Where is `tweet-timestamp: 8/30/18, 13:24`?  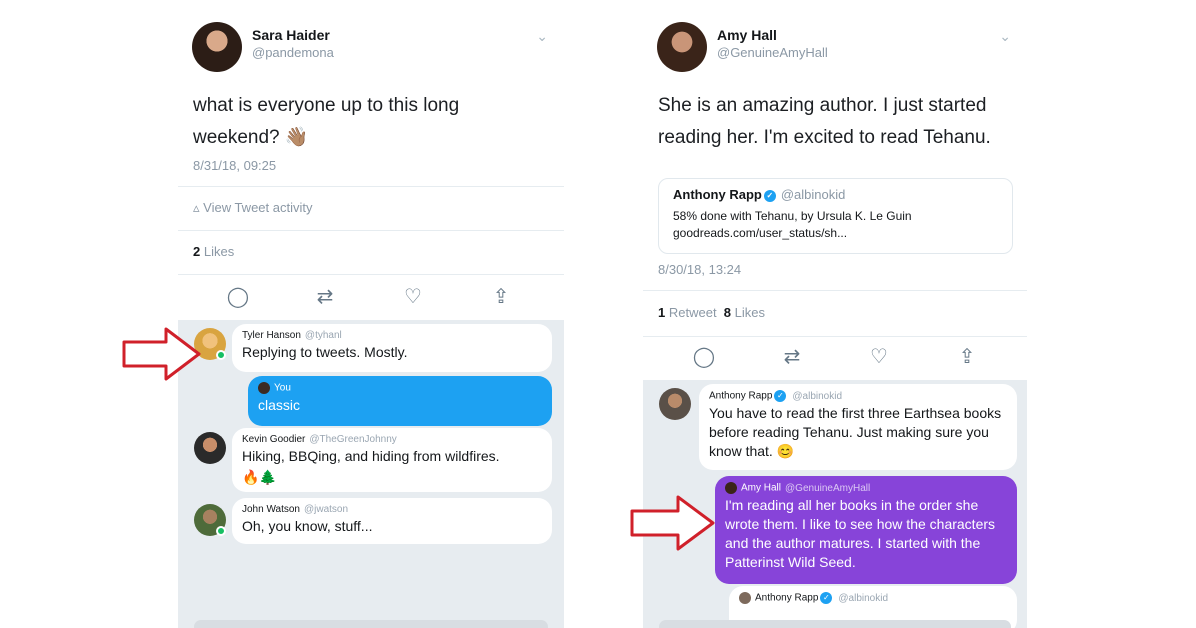
tweet-timestamp: 8/30/18, 13:24 is located at coordinates (700, 269).